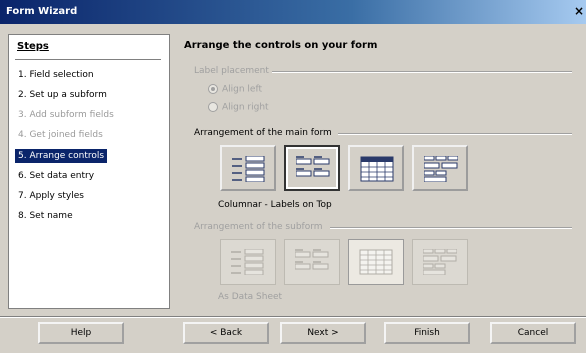 The width and height of the screenshot is (586, 353). I want to click on align-left-radio: Align left, so click(235, 89).